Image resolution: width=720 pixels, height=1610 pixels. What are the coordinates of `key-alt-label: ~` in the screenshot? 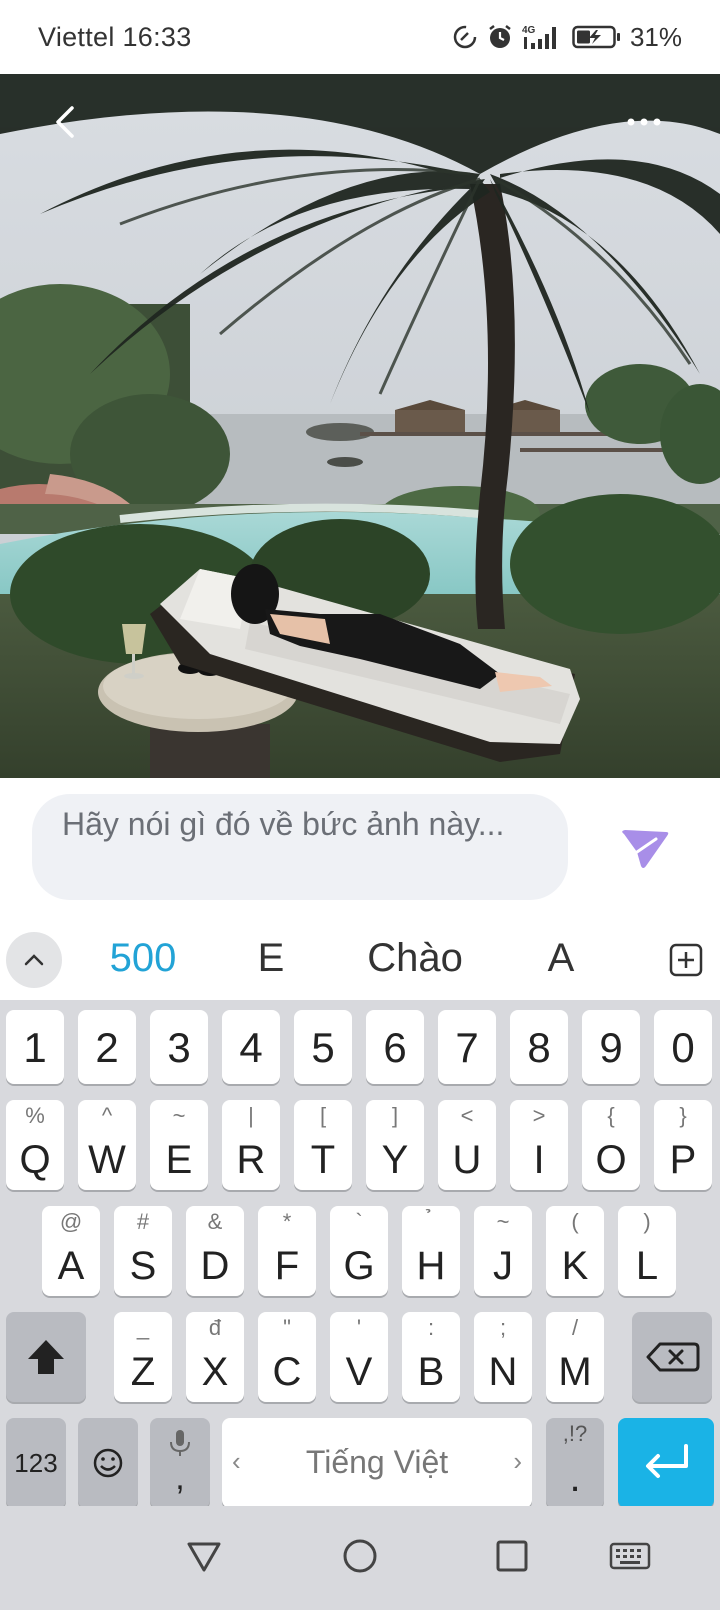 It's located at (179, 1115).